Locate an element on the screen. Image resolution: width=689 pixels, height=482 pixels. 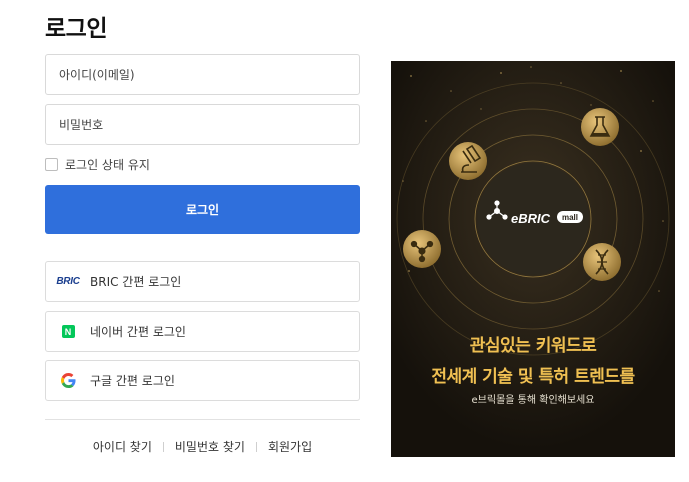
signup-link: 회원가입 is located at coordinates (290, 446).